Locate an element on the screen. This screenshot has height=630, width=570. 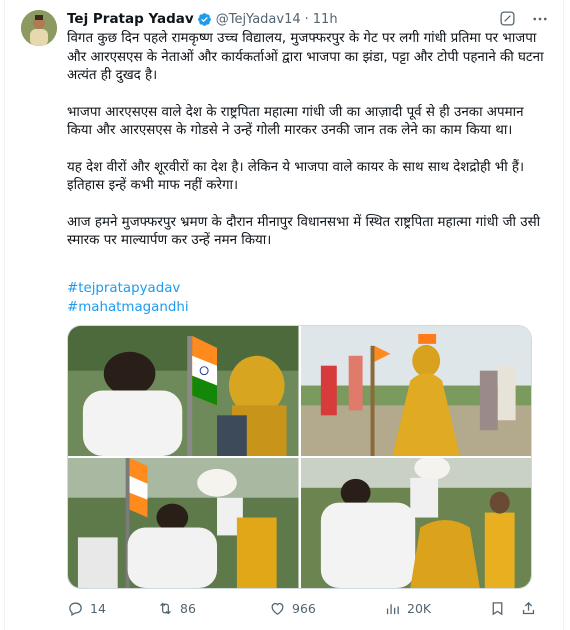
heart-icon is located at coordinates (277, 608).